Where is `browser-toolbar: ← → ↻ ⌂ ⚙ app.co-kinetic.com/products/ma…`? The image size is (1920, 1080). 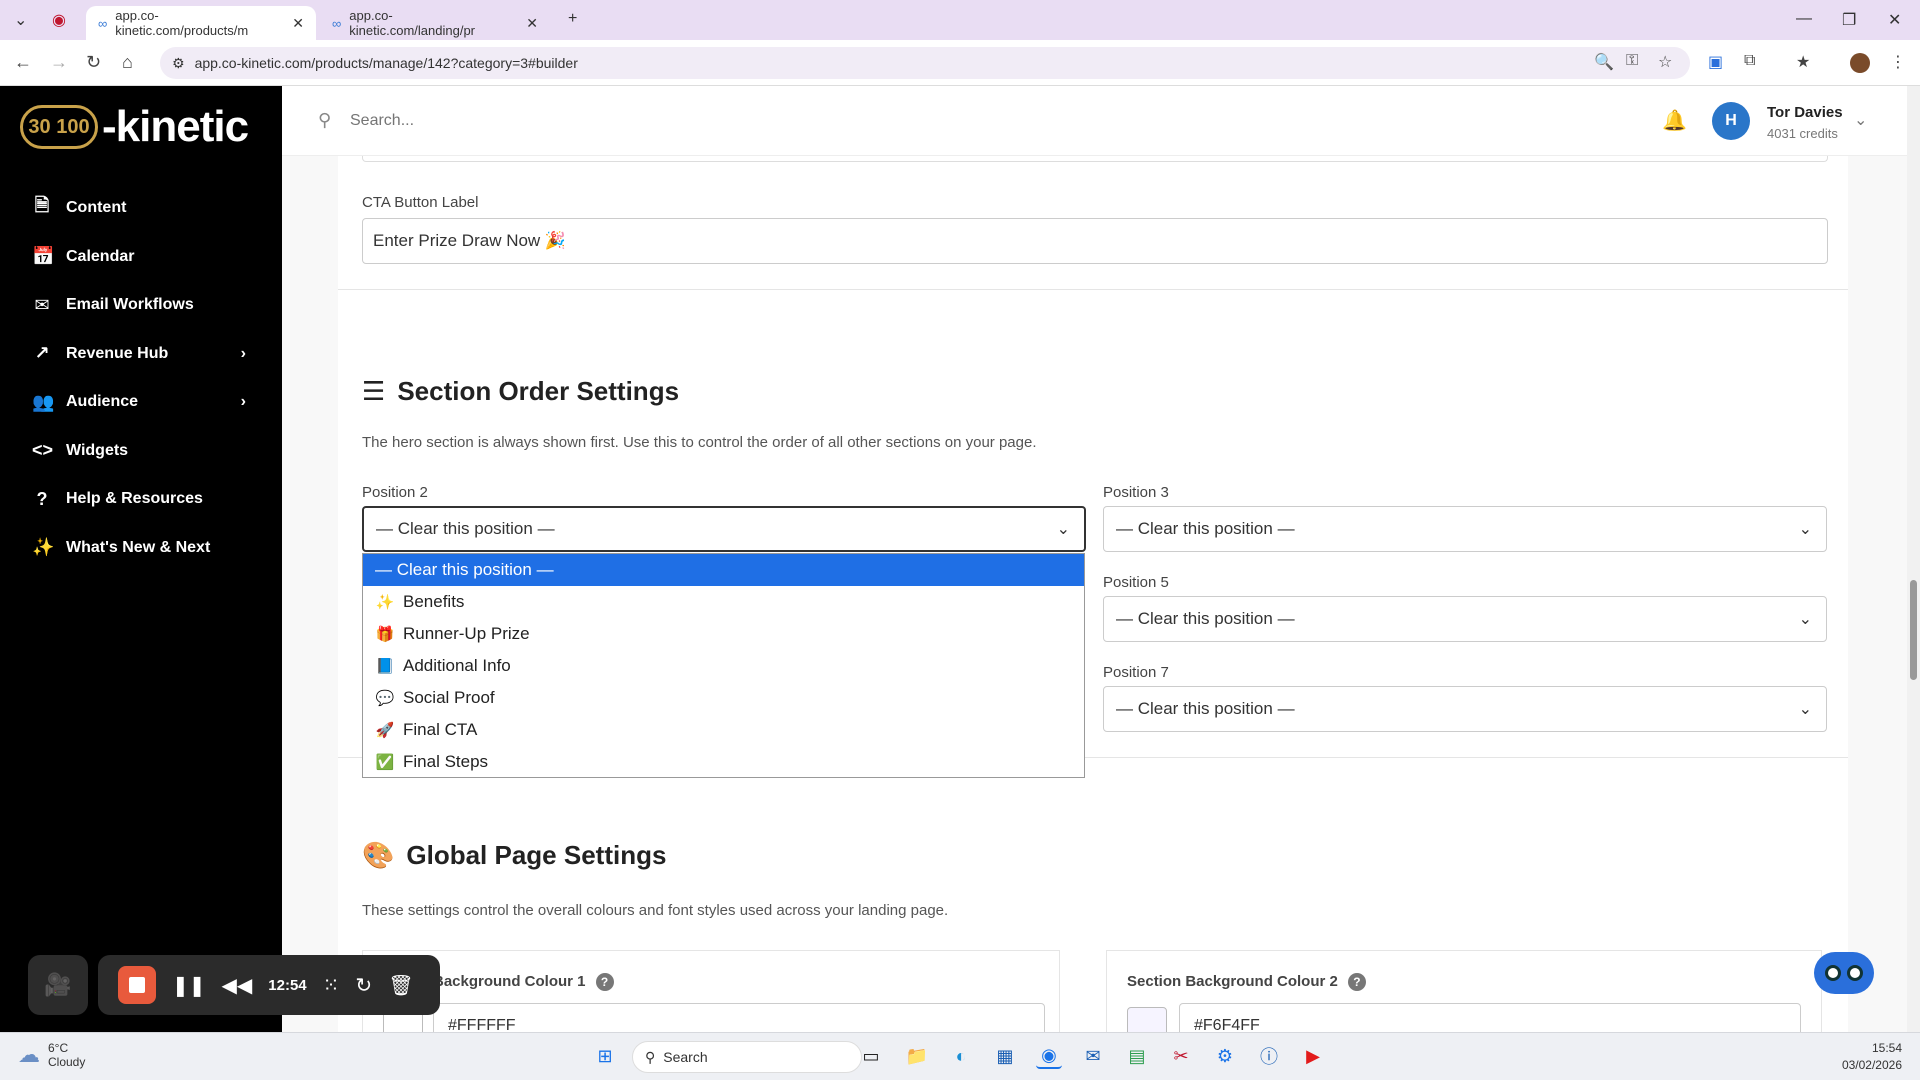 browser-toolbar: ← → ↻ ⌂ ⚙ app.co-kinetic.com/products/ma… is located at coordinates (960, 63).